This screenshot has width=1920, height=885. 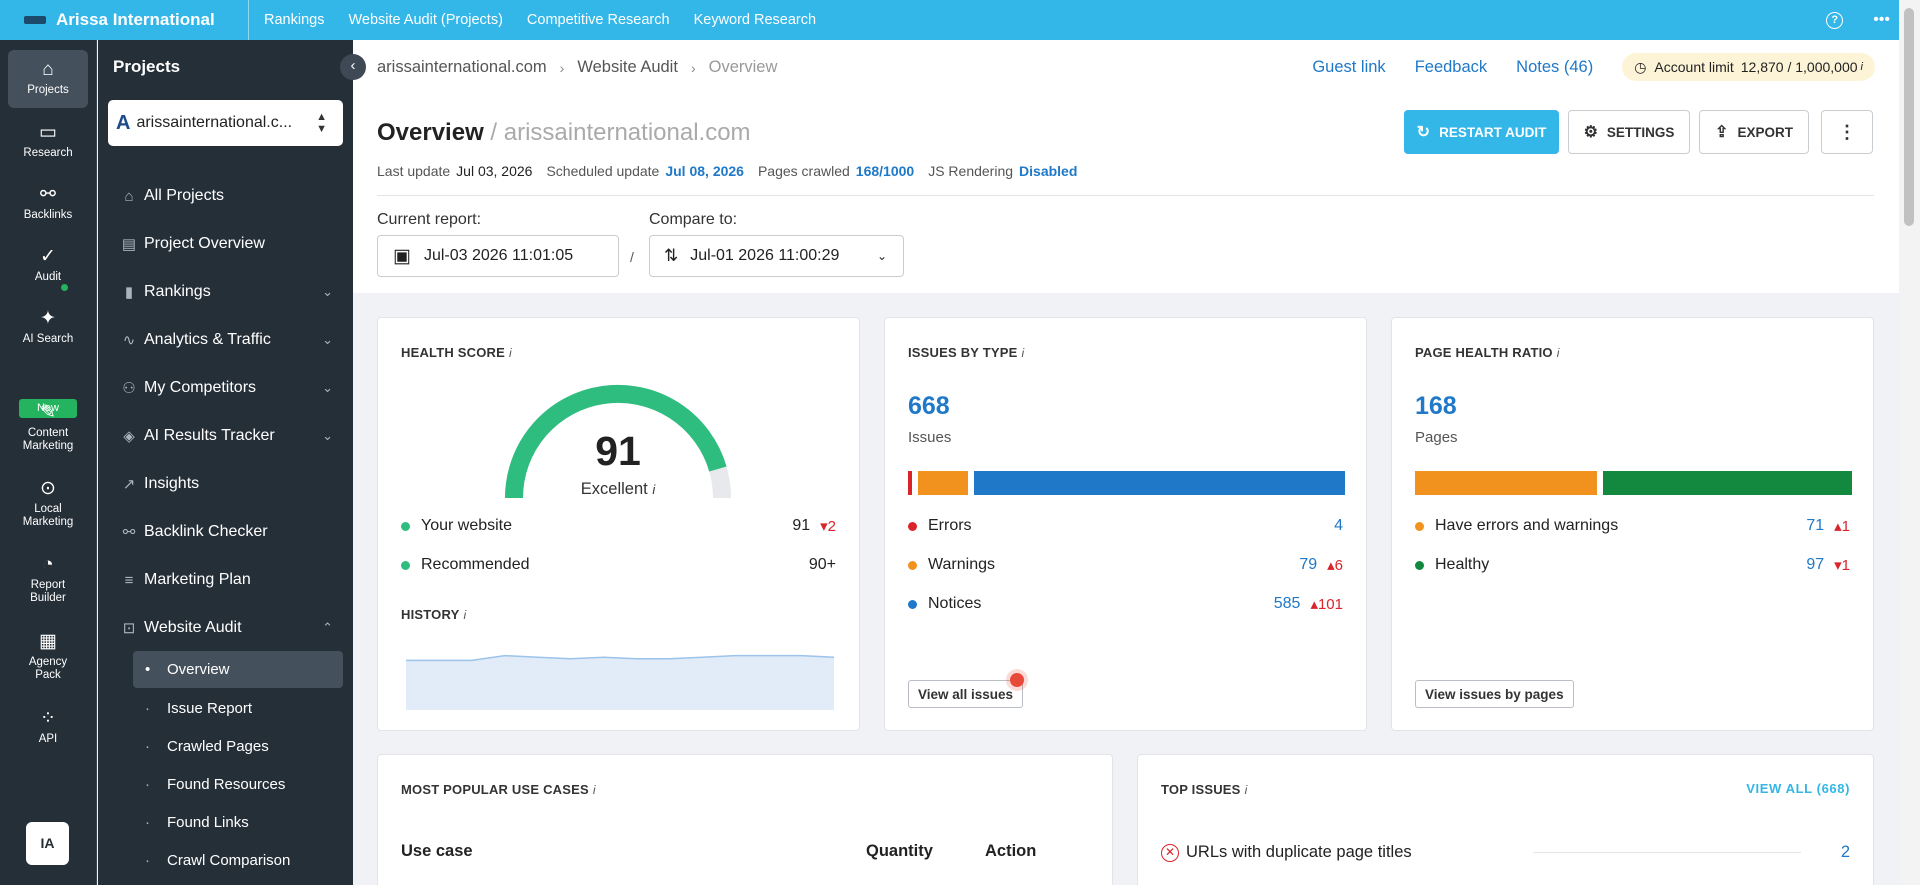 What do you see at coordinates (1845, 852) in the screenshot?
I see `top-issue-count: 2` at bounding box center [1845, 852].